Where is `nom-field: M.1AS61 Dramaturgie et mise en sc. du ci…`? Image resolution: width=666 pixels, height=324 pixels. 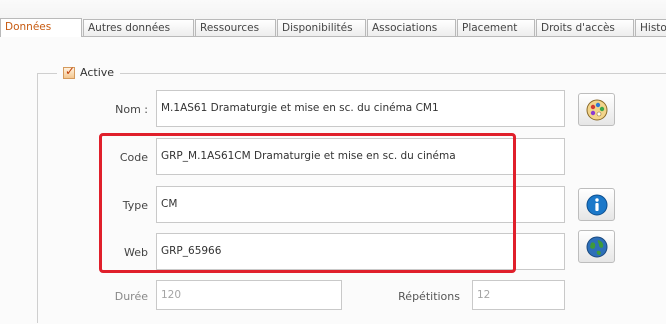 nom-field: M.1AS61 Dramaturgie et mise en sc. du ci… is located at coordinates (360, 108).